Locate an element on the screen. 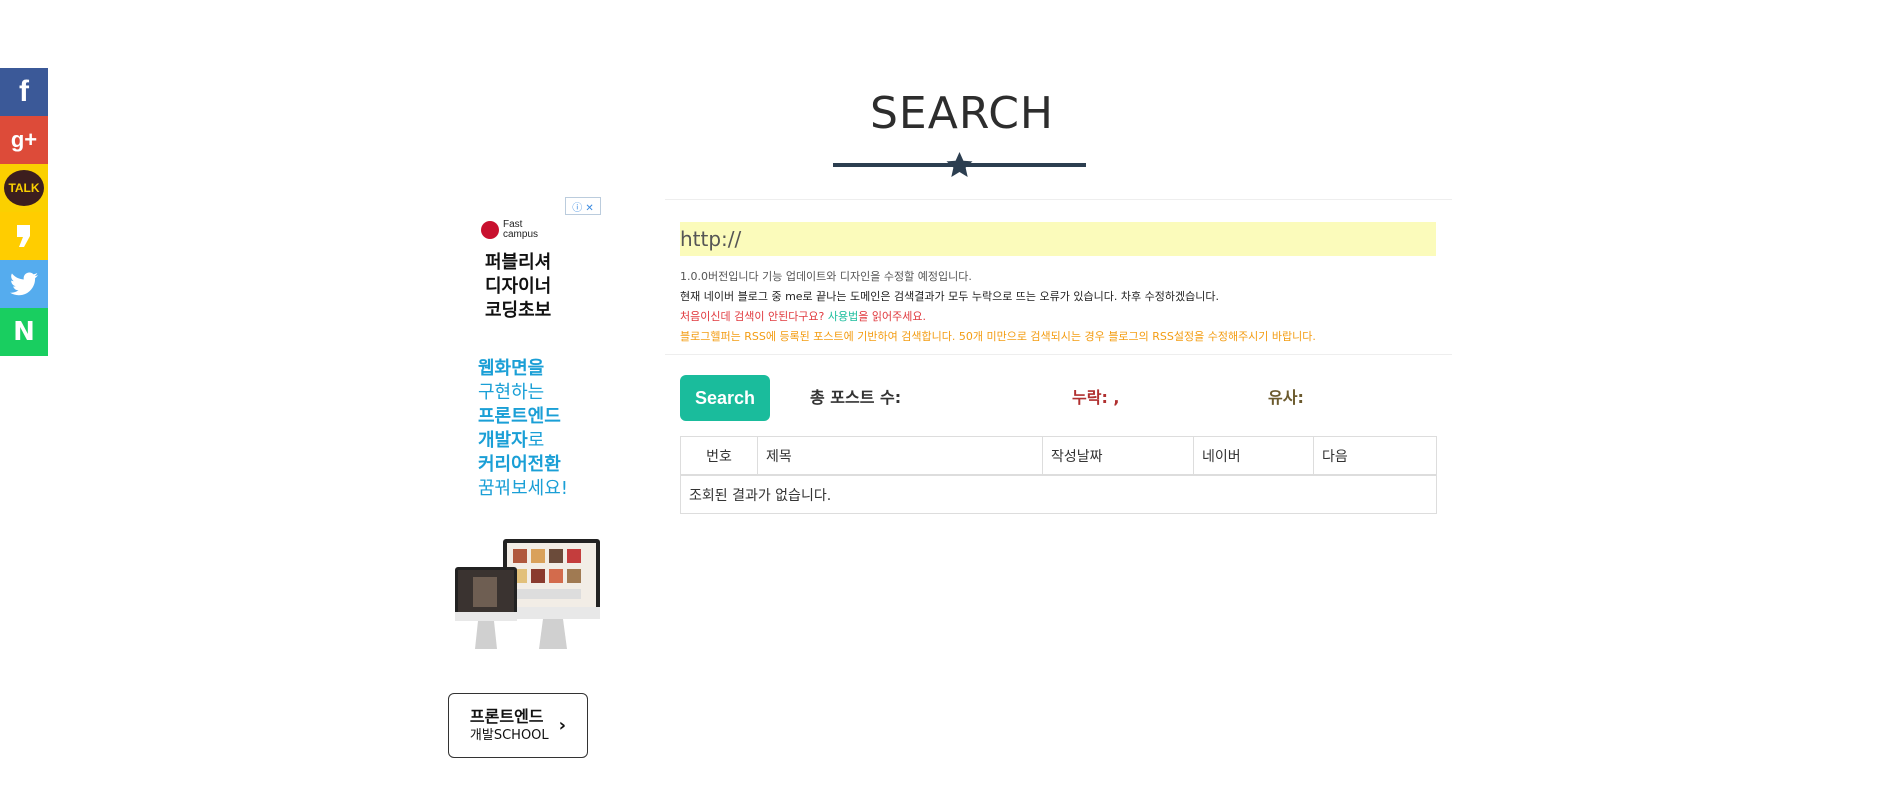 This screenshot has width=1903, height=798. table-header-row: 번호 제목 작성날짜 네이버 다음 is located at coordinates (1058, 456).